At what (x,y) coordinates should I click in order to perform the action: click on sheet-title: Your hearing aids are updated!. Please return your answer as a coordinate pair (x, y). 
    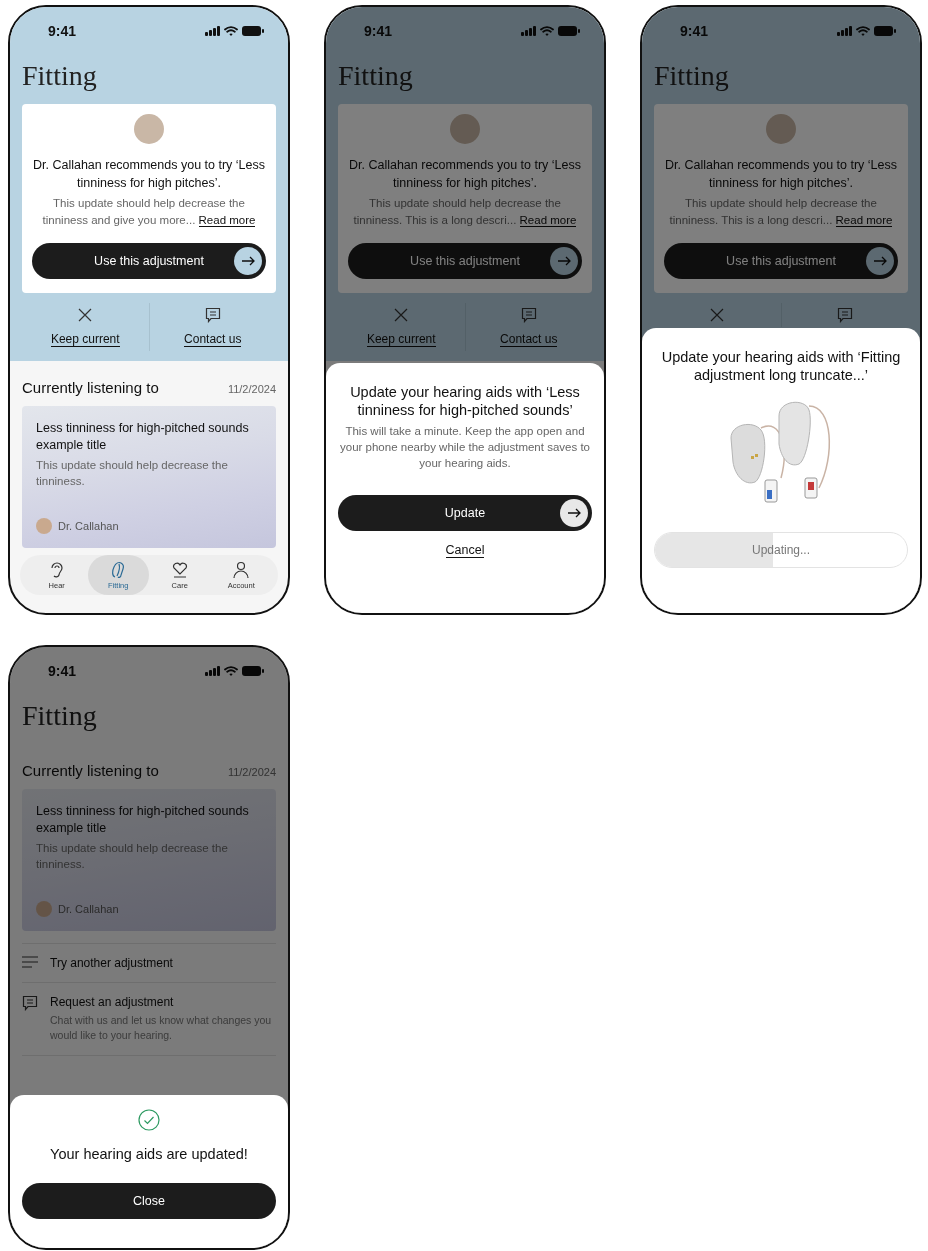
    Looking at the image, I should click on (149, 1154).